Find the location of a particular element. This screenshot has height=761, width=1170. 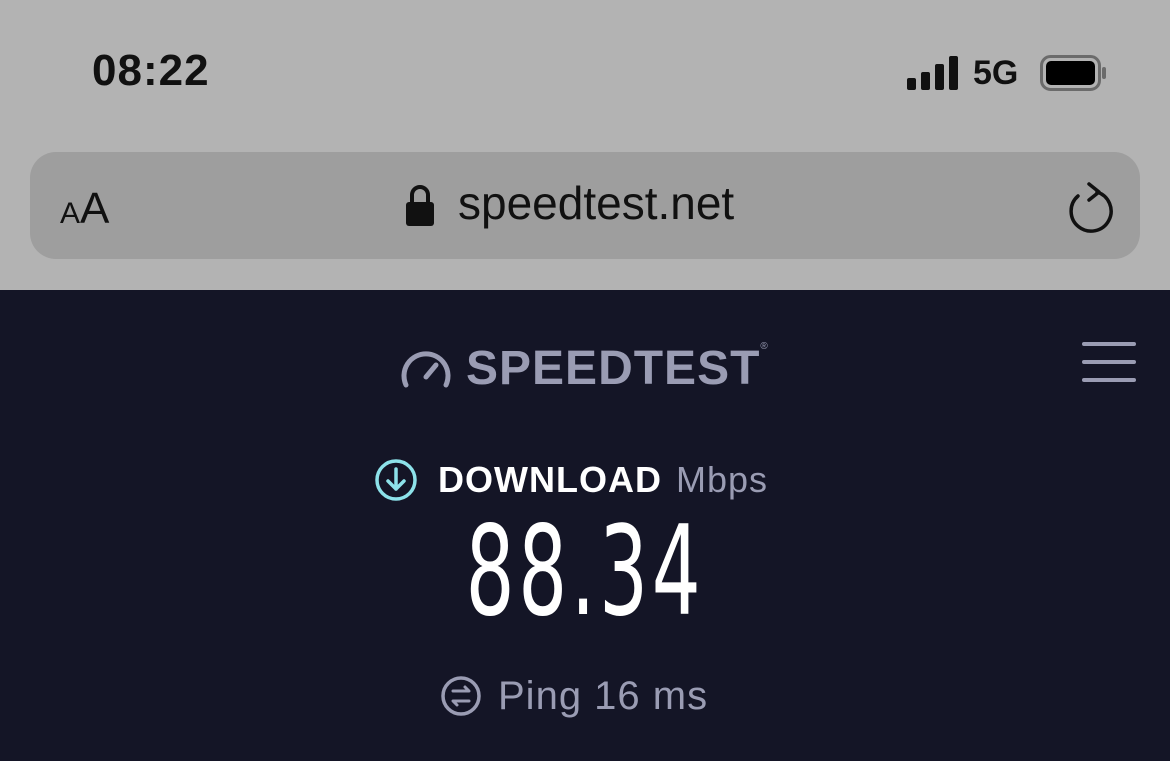

logo-text: SPEEDTEST® is located at coordinates (617, 368).